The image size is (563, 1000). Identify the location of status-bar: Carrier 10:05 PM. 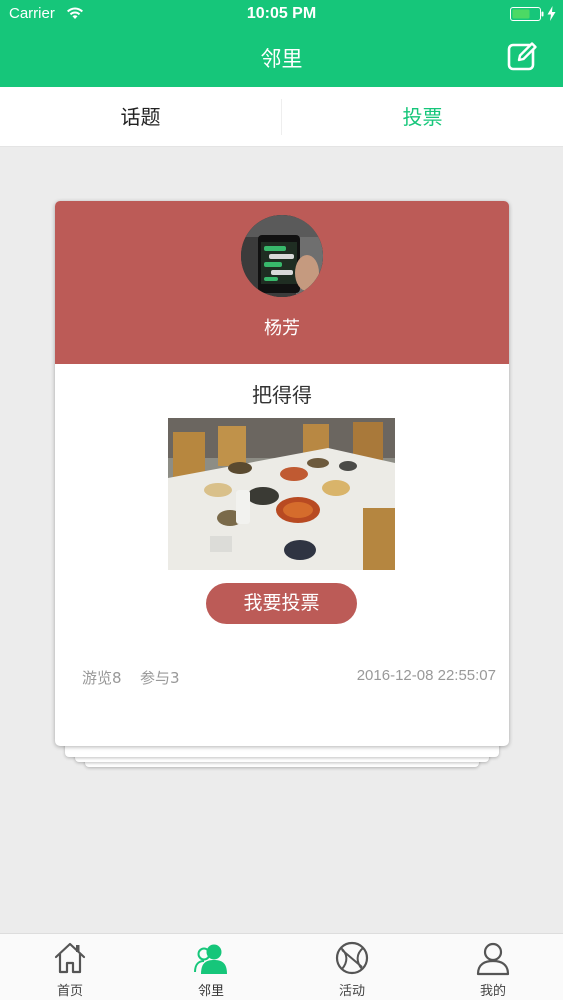
(281, 14).